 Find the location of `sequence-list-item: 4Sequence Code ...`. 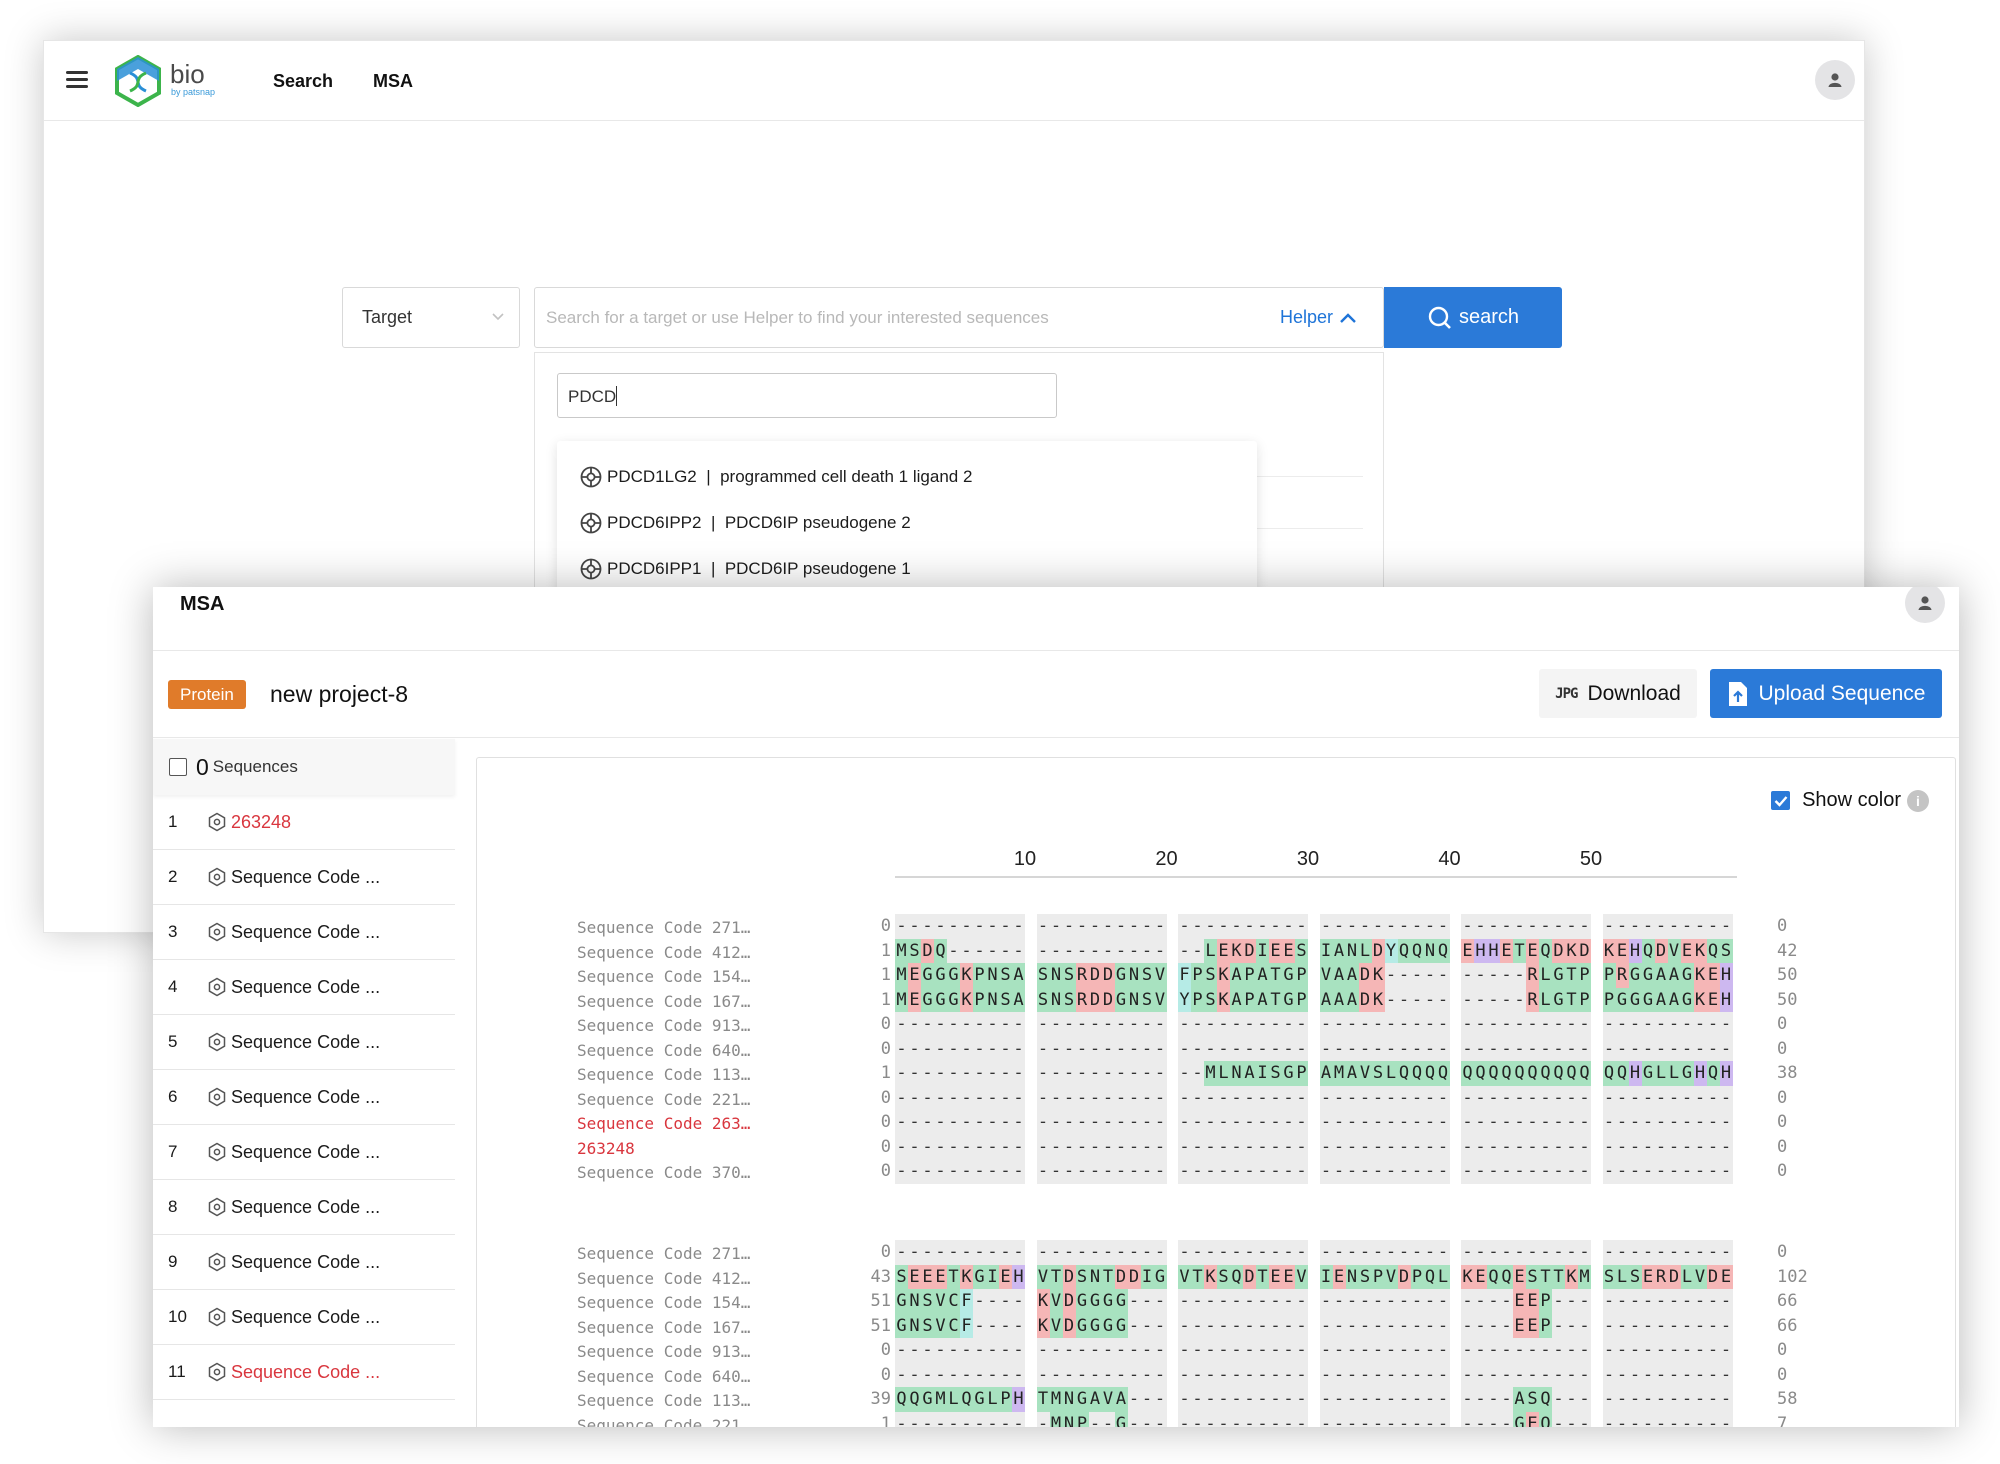

sequence-list-item: 4Sequence Code ... is located at coordinates (304, 987).